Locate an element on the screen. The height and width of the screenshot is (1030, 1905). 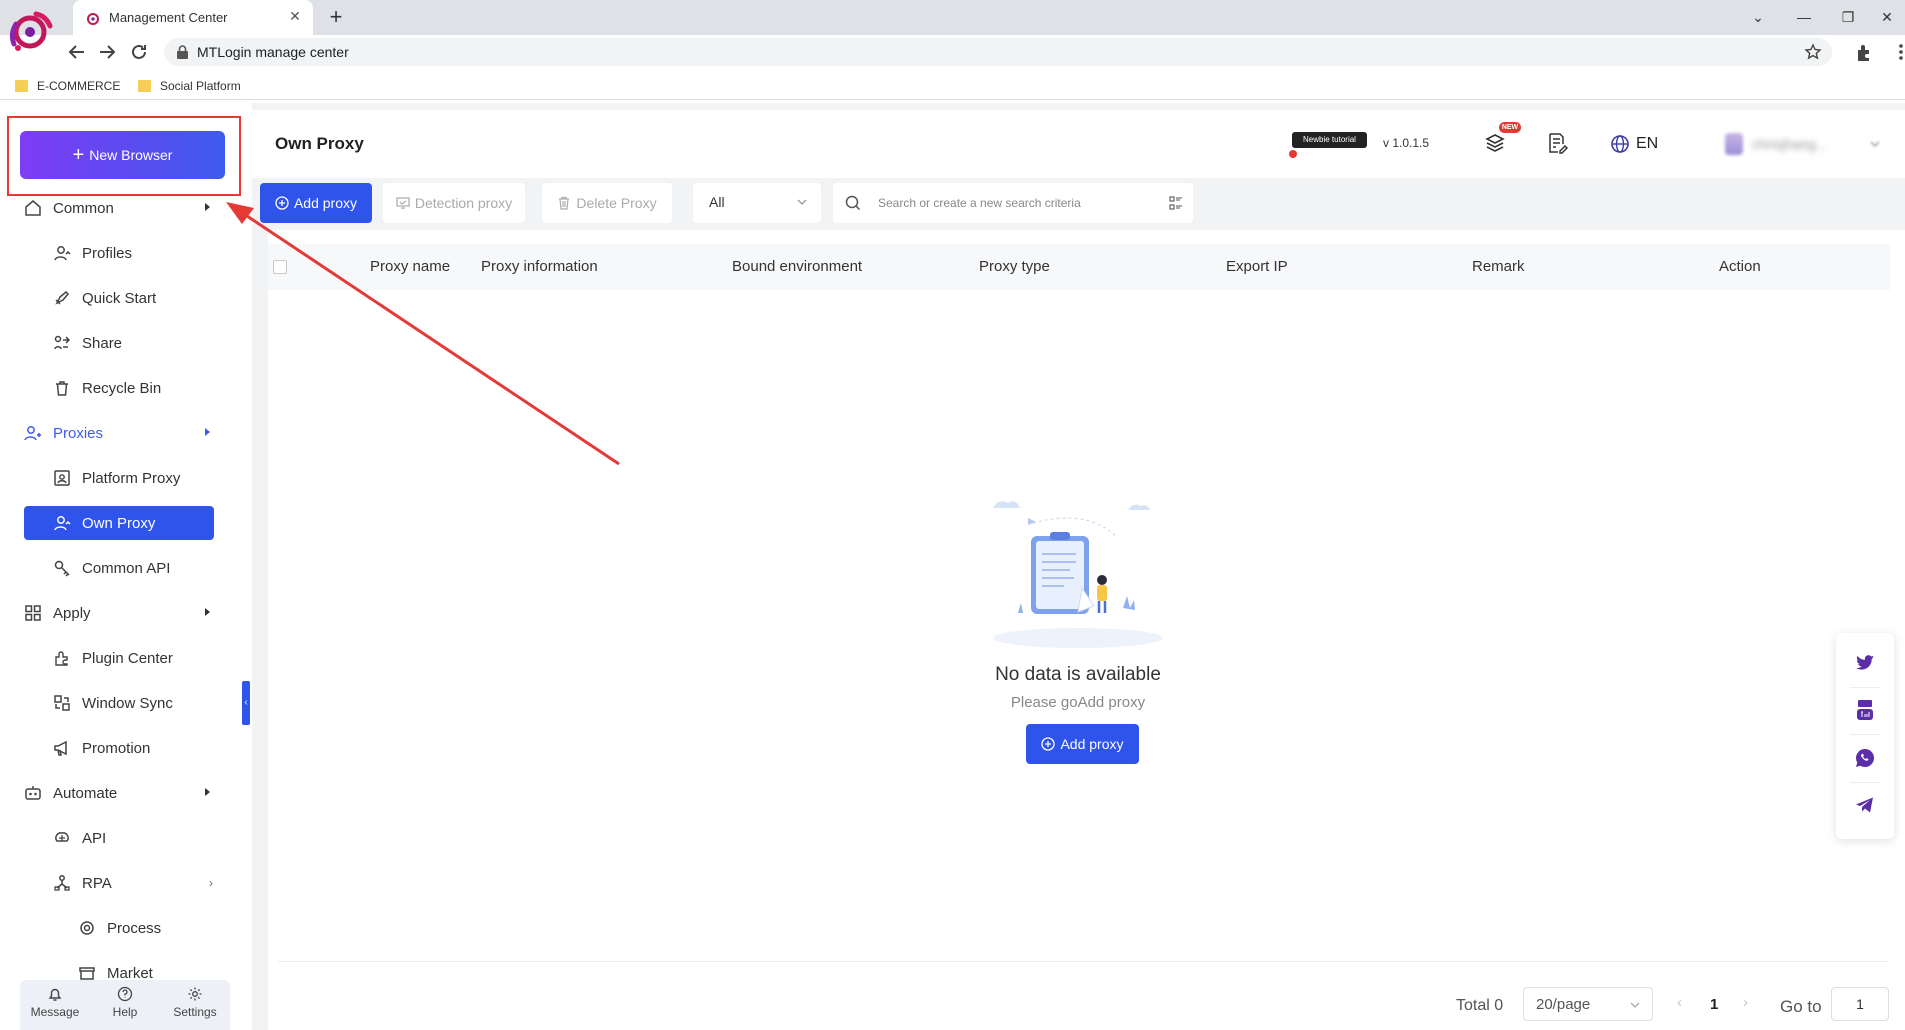
reload-button is located at coordinates (139, 52).